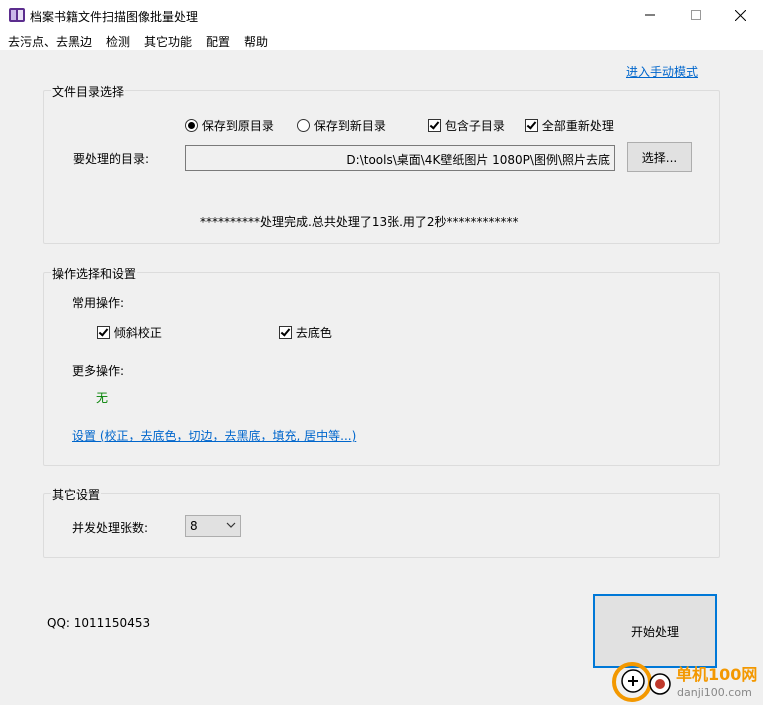 The image size is (763, 705). What do you see at coordinates (17, 15) in the screenshot?
I see `app-icon` at bounding box center [17, 15].